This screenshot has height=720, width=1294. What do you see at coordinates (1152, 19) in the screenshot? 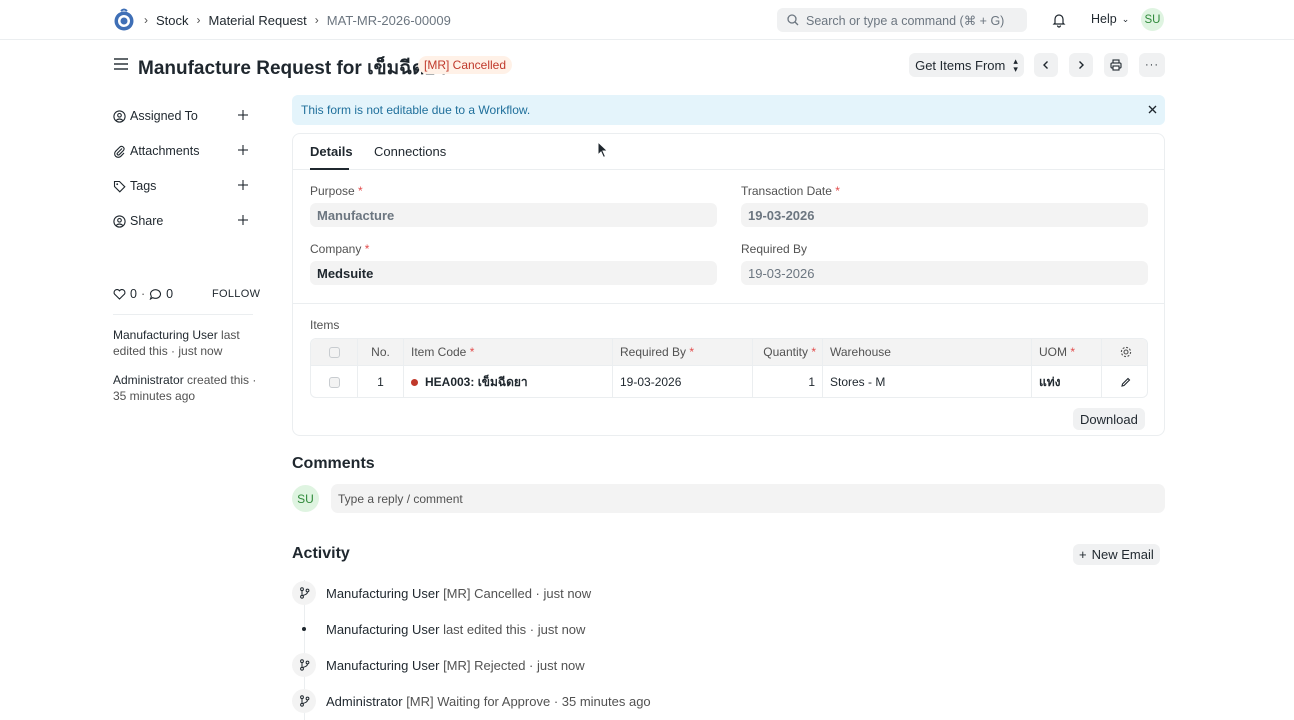
I see `user-avatar: SU` at bounding box center [1152, 19].